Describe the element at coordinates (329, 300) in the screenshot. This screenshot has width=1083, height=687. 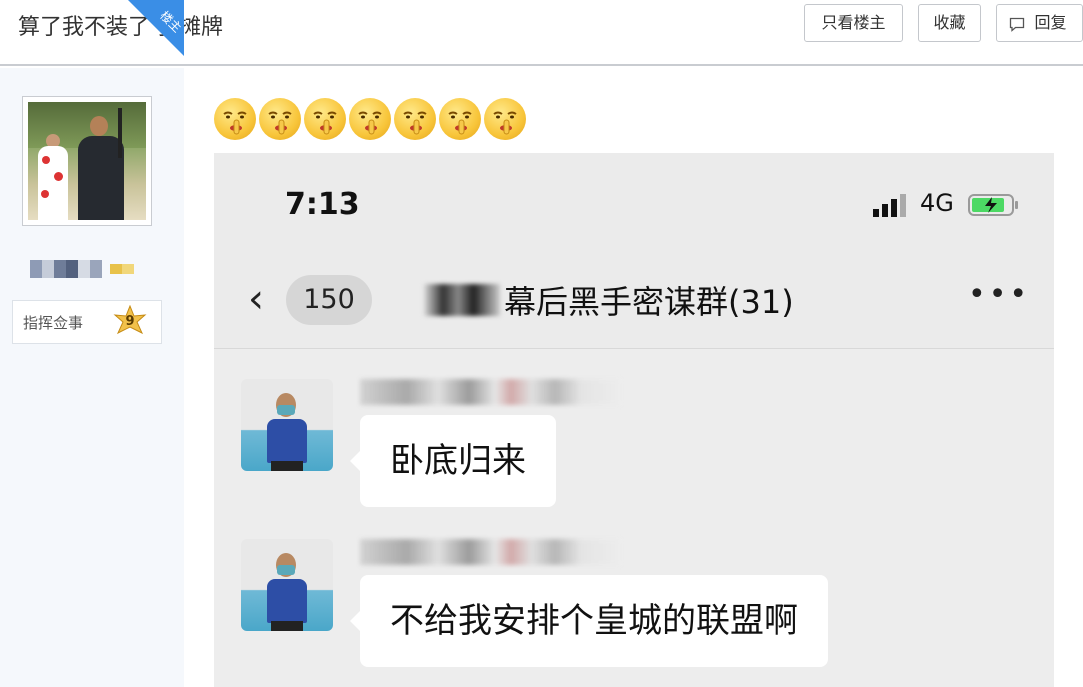
I see `unread-count: 150` at that location.